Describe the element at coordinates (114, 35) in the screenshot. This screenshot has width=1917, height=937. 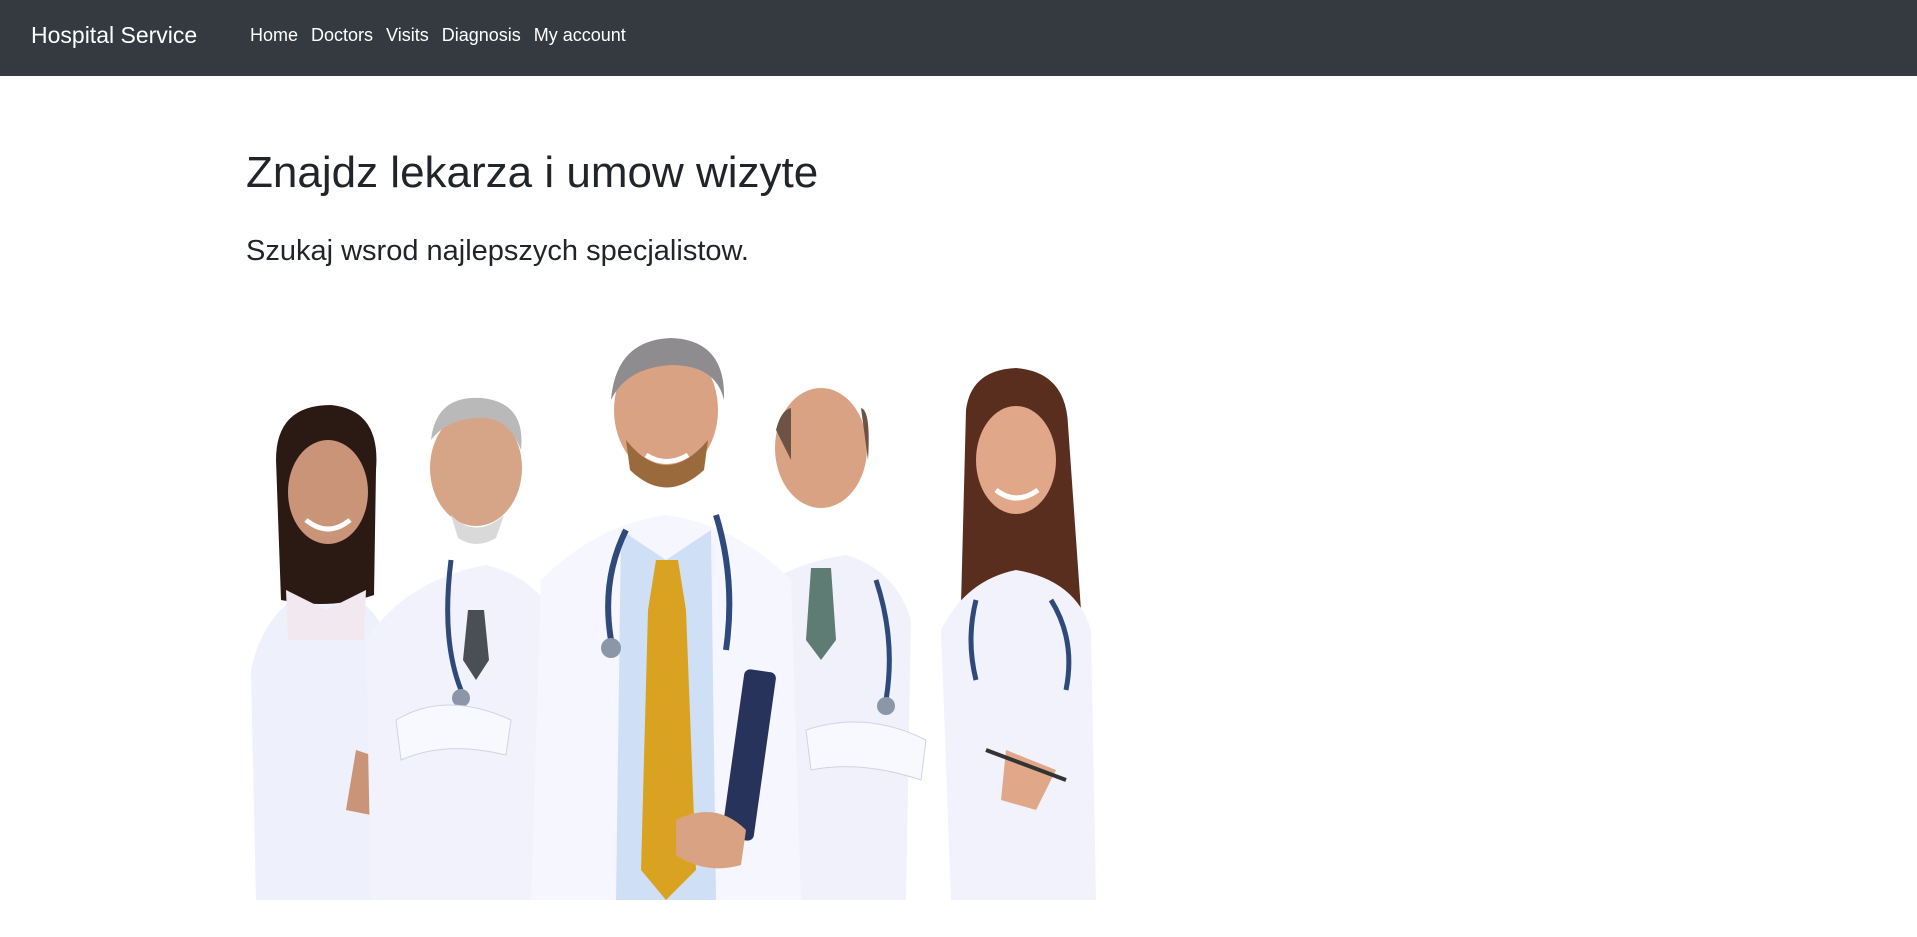
I see `brand-link: Hospital Service` at that location.